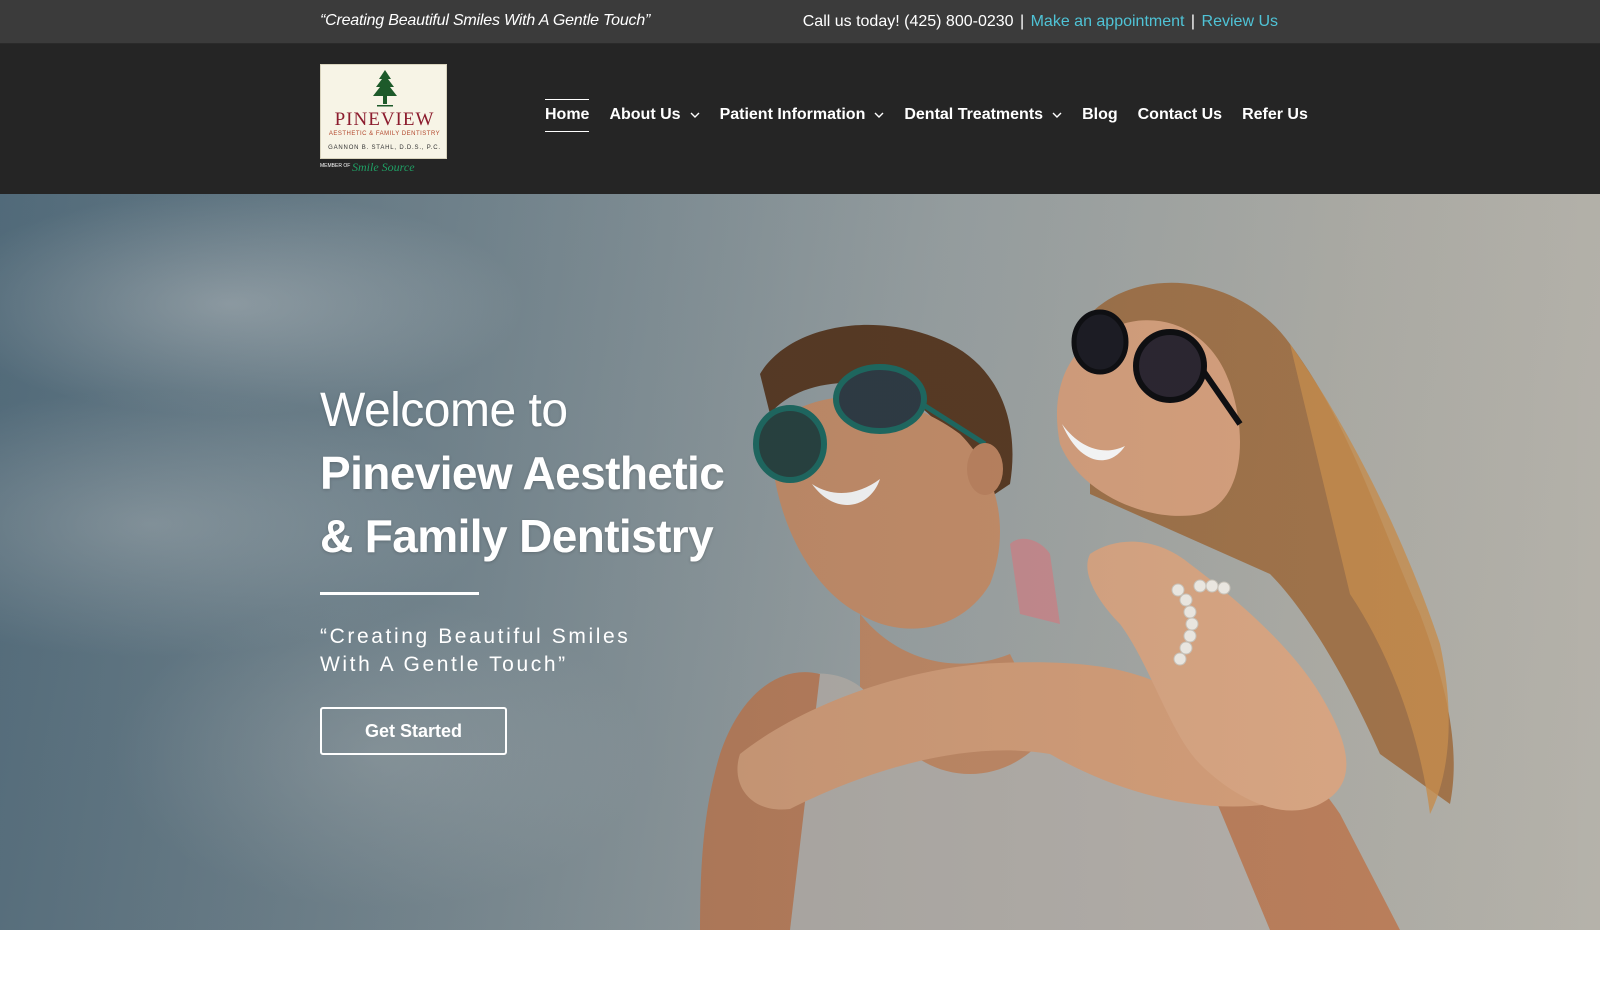  What do you see at coordinates (385, 88) in the screenshot?
I see `pine-tree-icon` at bounding box center [385, 88].